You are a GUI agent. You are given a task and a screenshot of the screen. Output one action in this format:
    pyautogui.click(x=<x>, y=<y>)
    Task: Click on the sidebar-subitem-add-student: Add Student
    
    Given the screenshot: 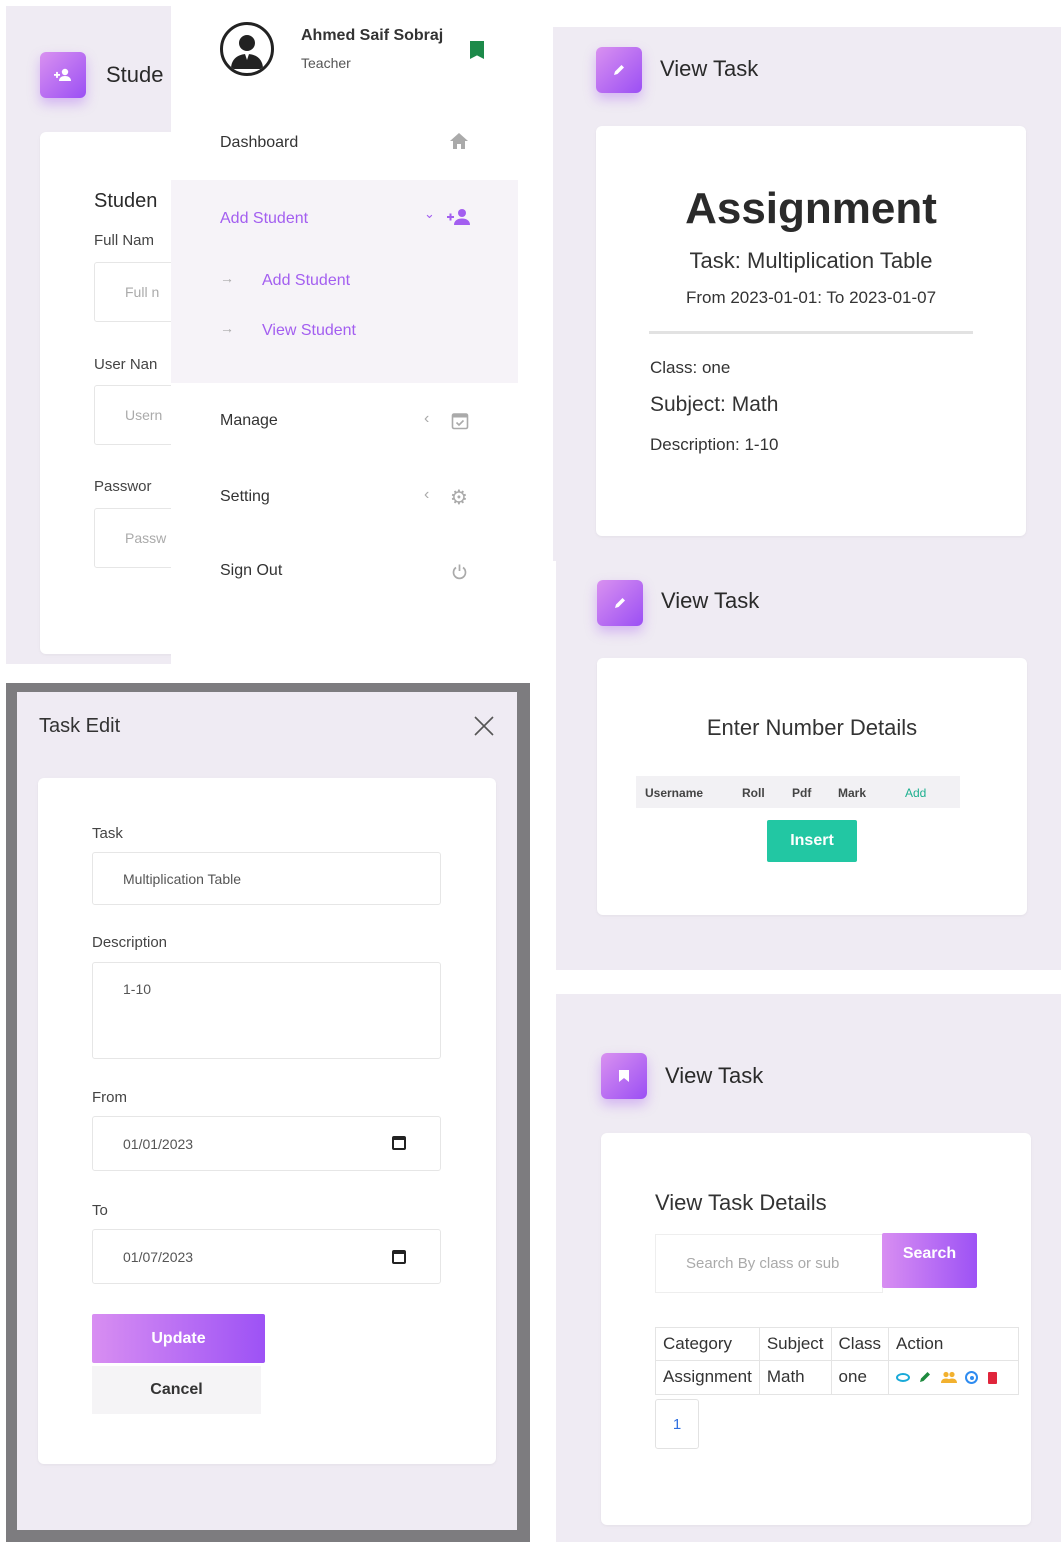 What is the action you would take?
    pyautogui.click(x=306, y=281)
    